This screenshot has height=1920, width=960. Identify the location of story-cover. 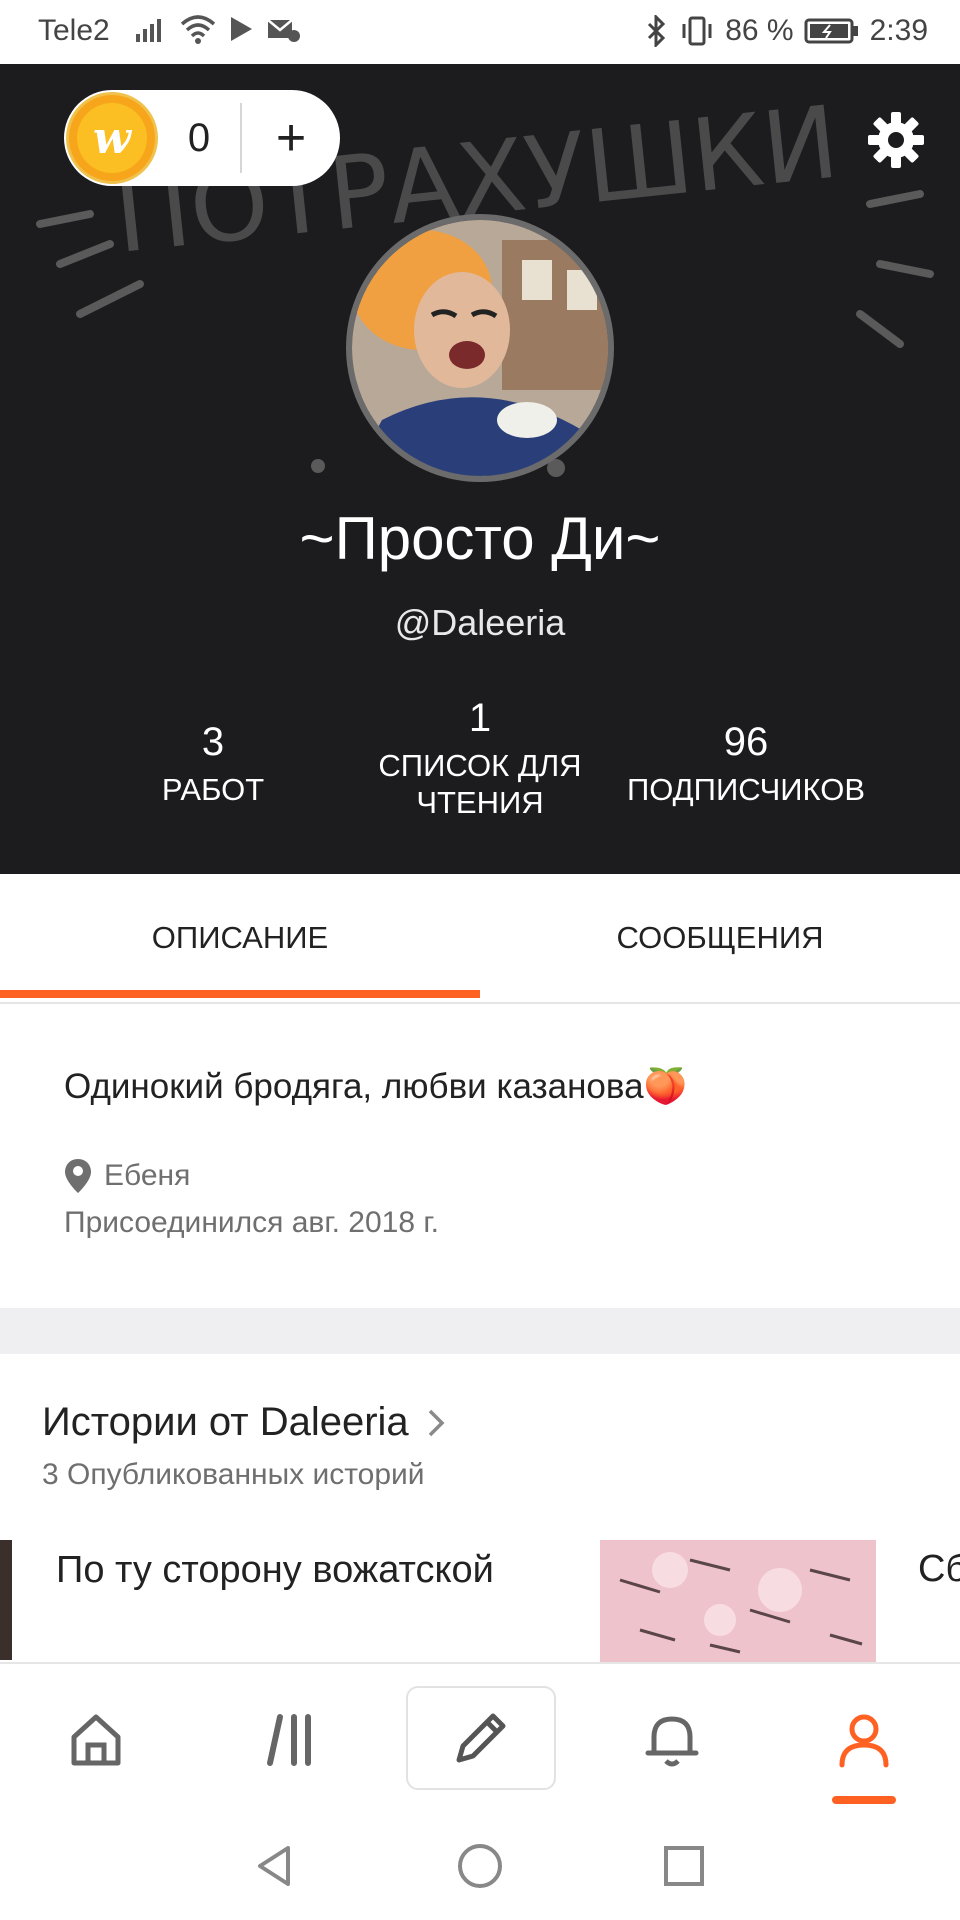
(738, 1602).